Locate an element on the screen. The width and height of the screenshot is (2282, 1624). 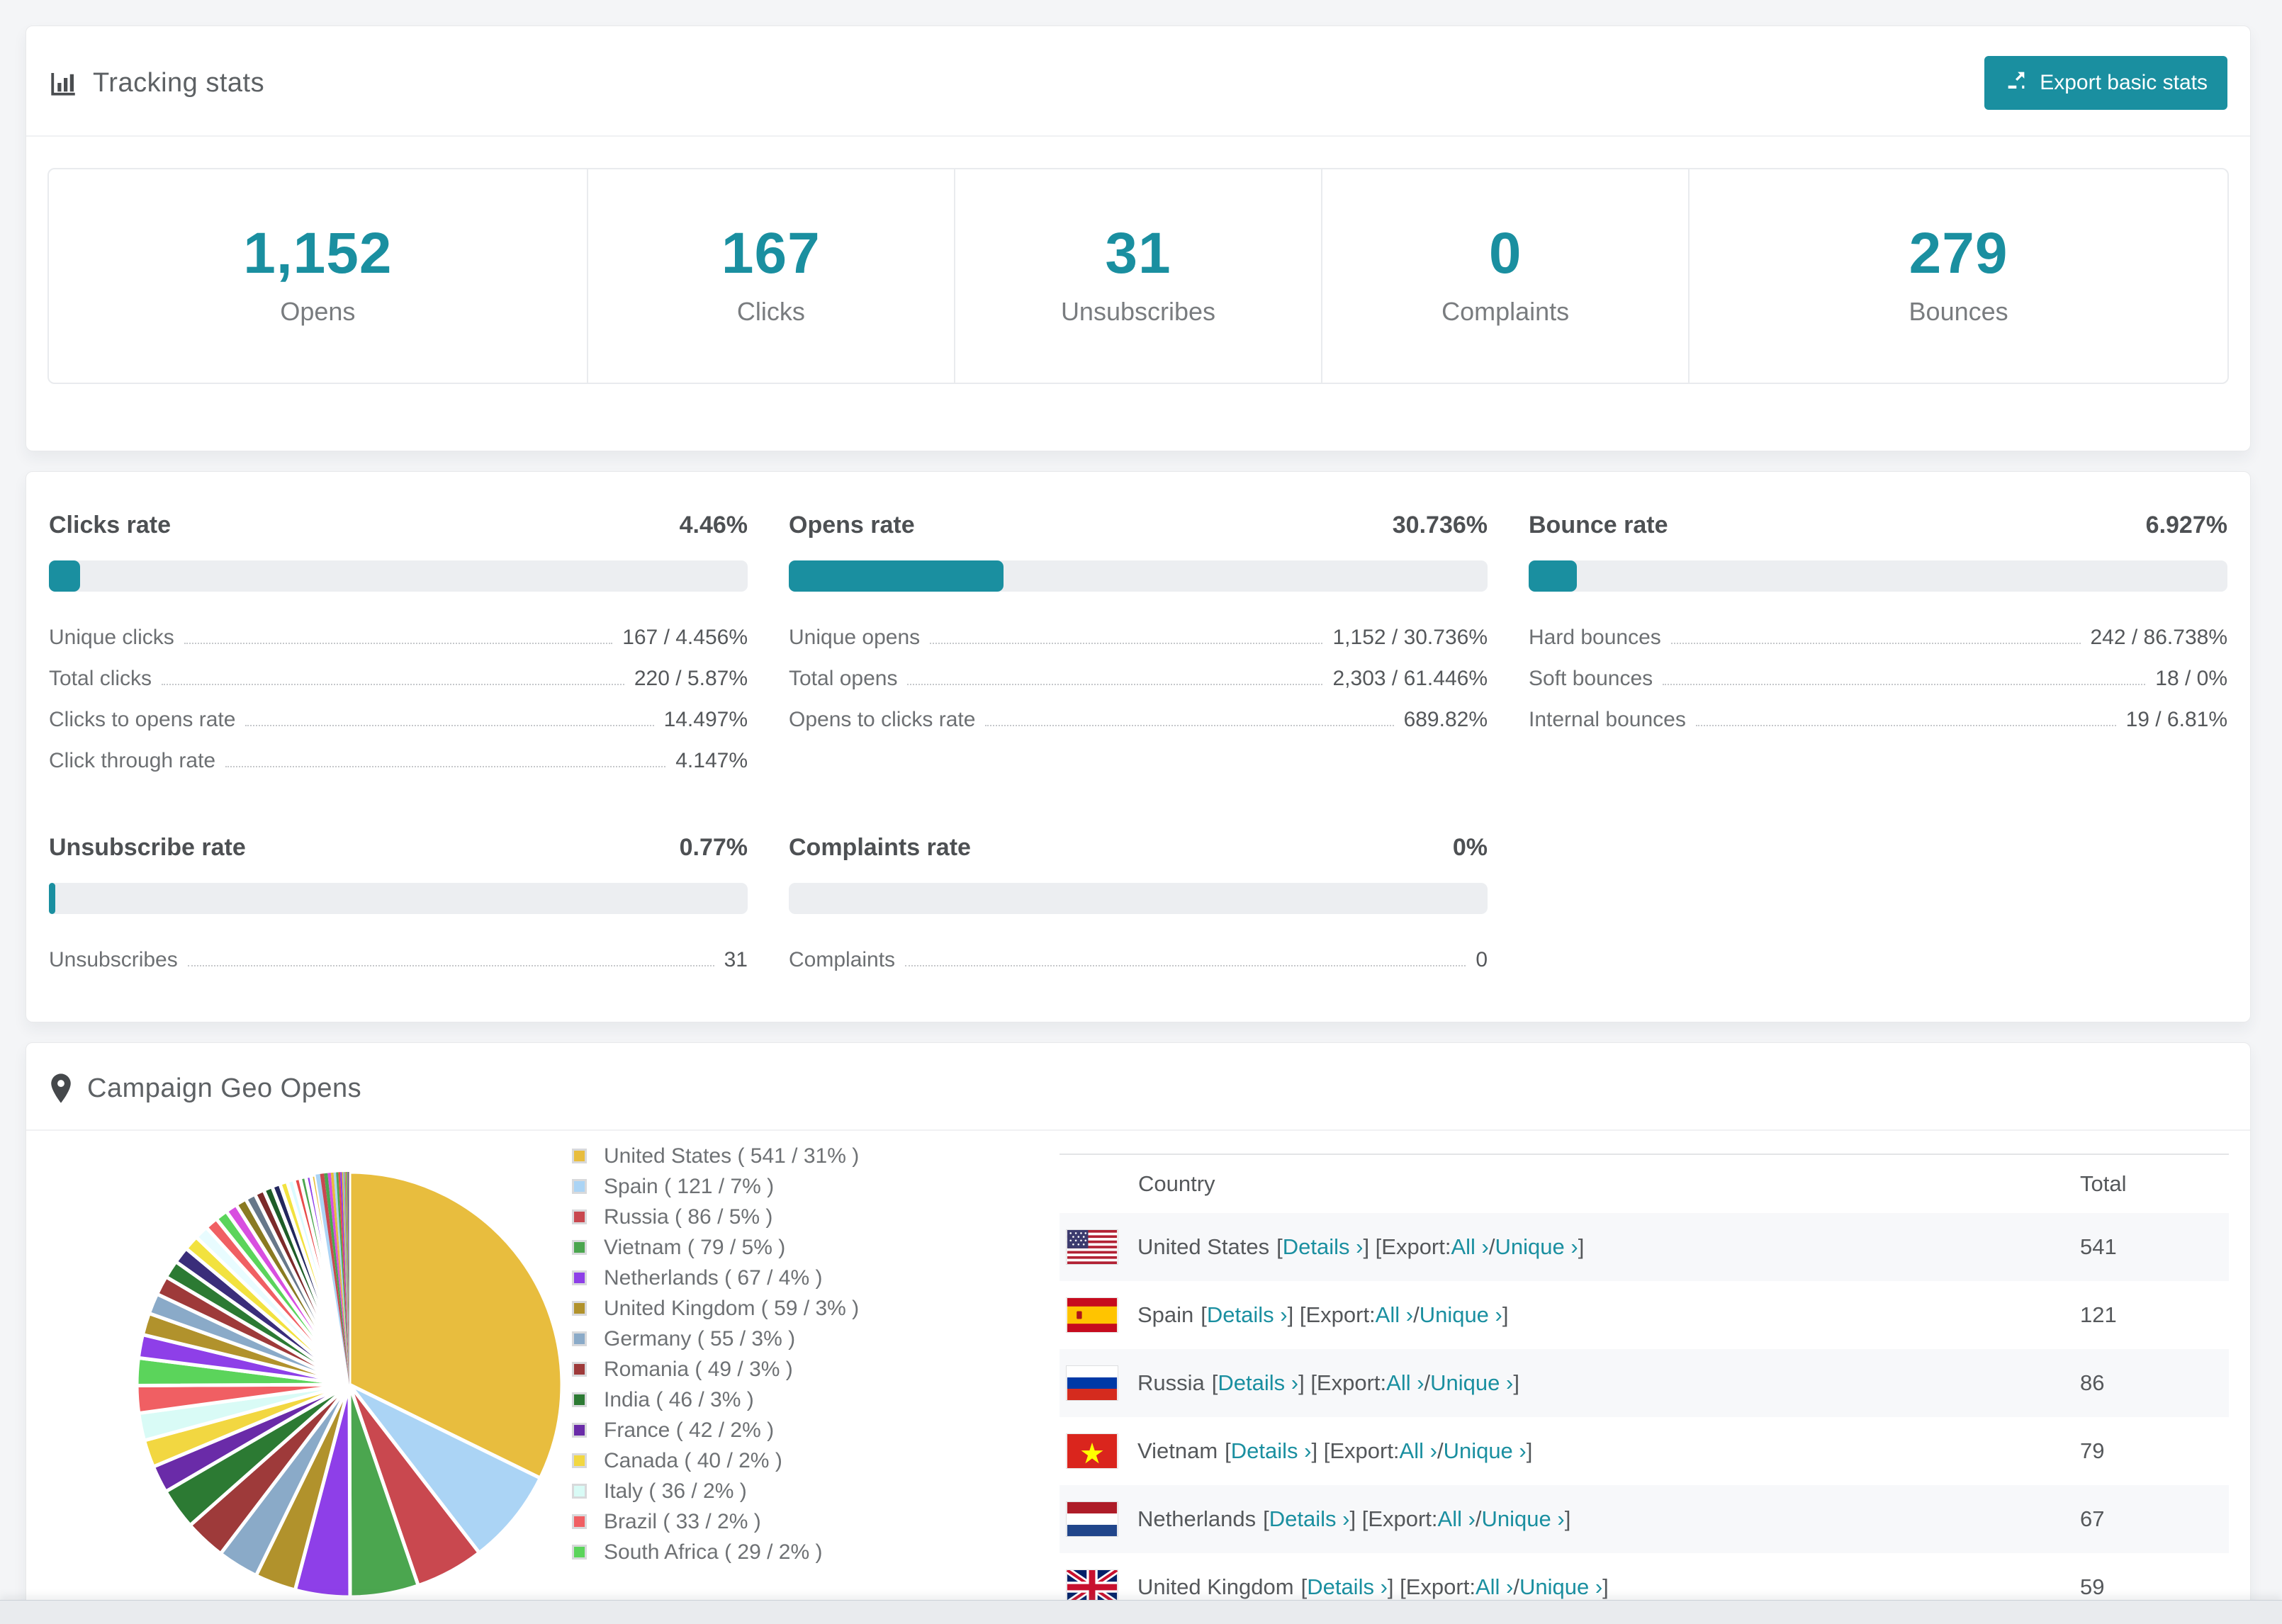
rate-title: Clicks rate is located at coordinates (110, 525).